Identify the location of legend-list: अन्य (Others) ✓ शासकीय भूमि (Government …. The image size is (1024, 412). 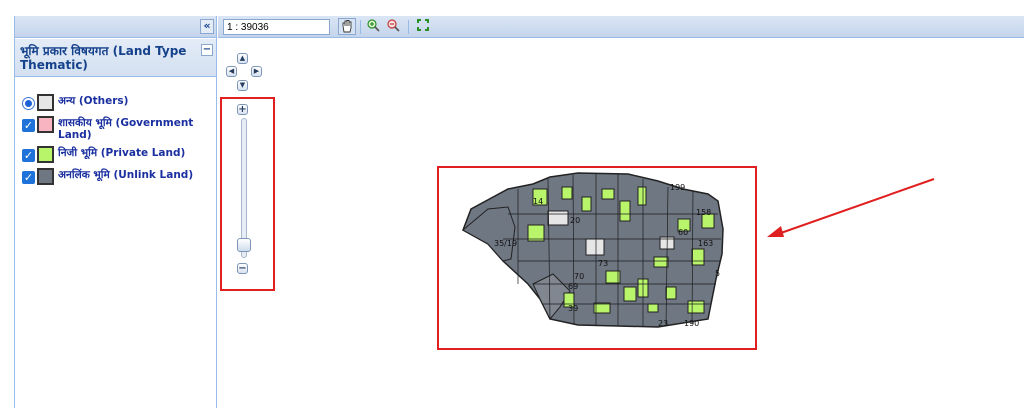
(117, 142).